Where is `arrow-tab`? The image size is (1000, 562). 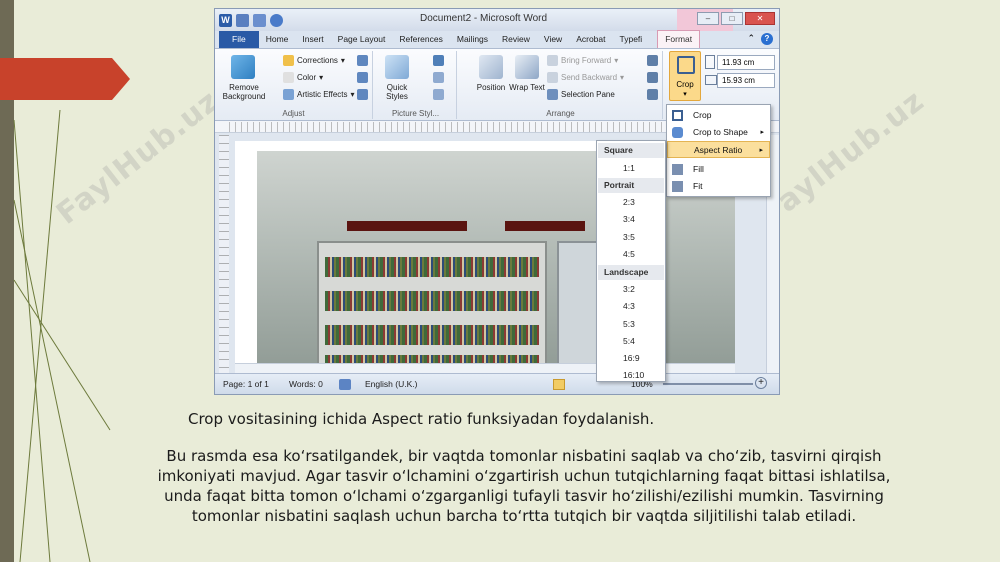
arrow-tab is located at coordinates (65, 79).